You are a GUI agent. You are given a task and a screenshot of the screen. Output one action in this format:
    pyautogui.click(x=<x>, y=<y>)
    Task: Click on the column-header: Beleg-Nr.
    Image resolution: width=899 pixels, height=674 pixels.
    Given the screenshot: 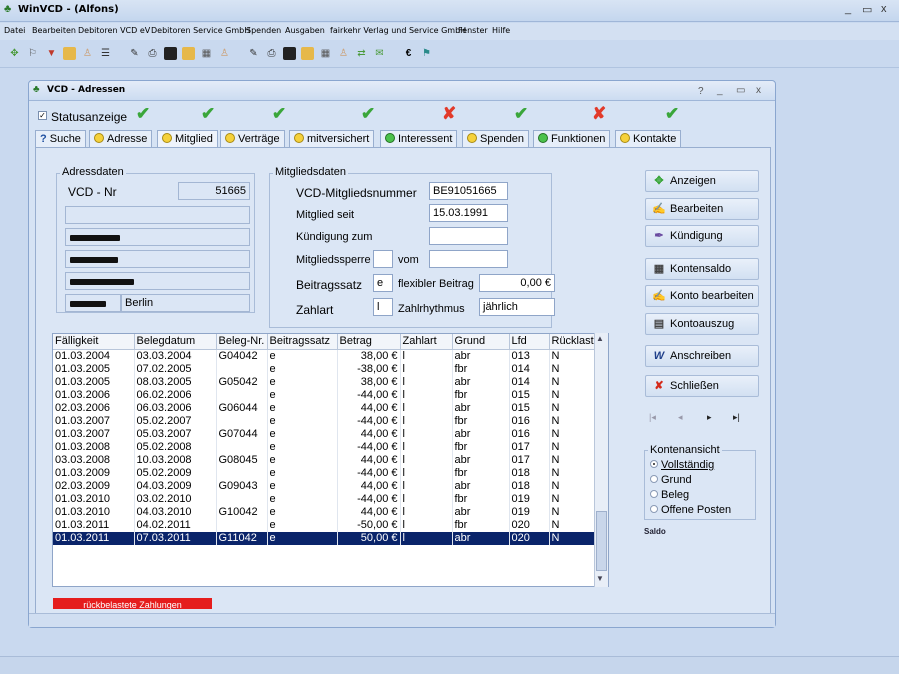 What is the action you would take?
    pyautogui.click(x=242, y=342)
    